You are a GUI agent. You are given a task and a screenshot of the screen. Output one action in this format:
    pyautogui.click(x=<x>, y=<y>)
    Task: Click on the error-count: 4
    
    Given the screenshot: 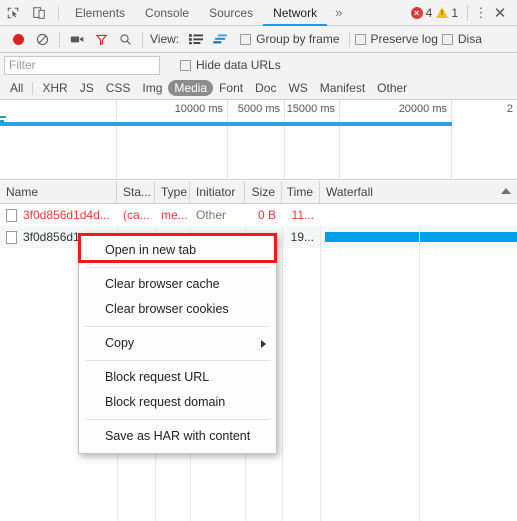 What is the action you would take?
    pyautogui.click(x=429, y=12)
    